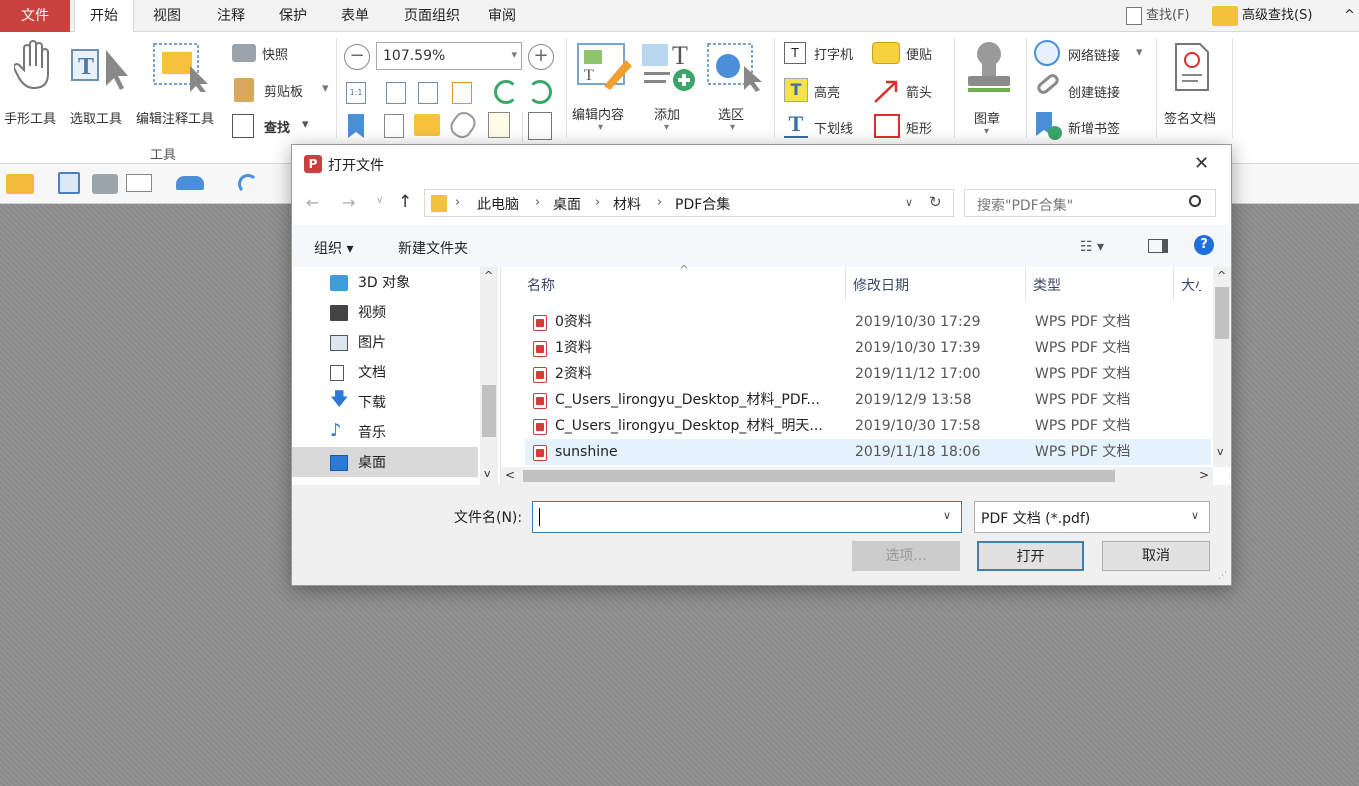  I want to click on web-link-button: 网络链接 ▾, so click(1094, 53).